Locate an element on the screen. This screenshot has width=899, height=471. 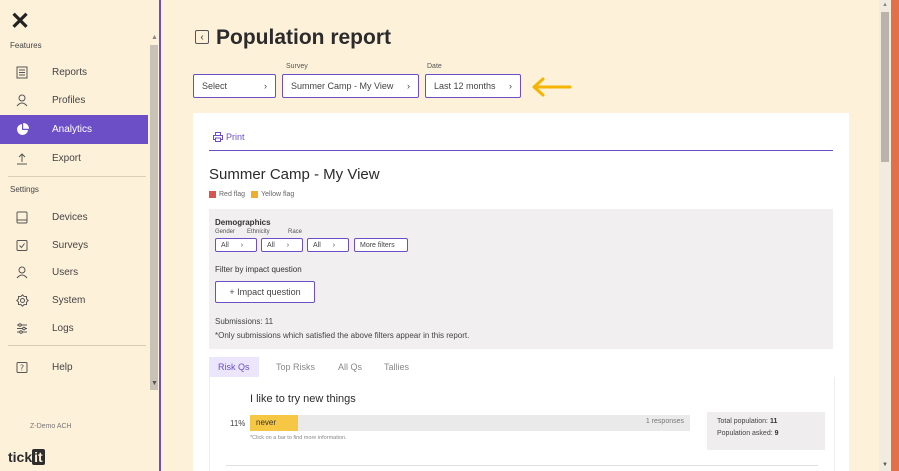
survey-dropdown-value: Summer Camp - My View is located at coordinates (342, 86).